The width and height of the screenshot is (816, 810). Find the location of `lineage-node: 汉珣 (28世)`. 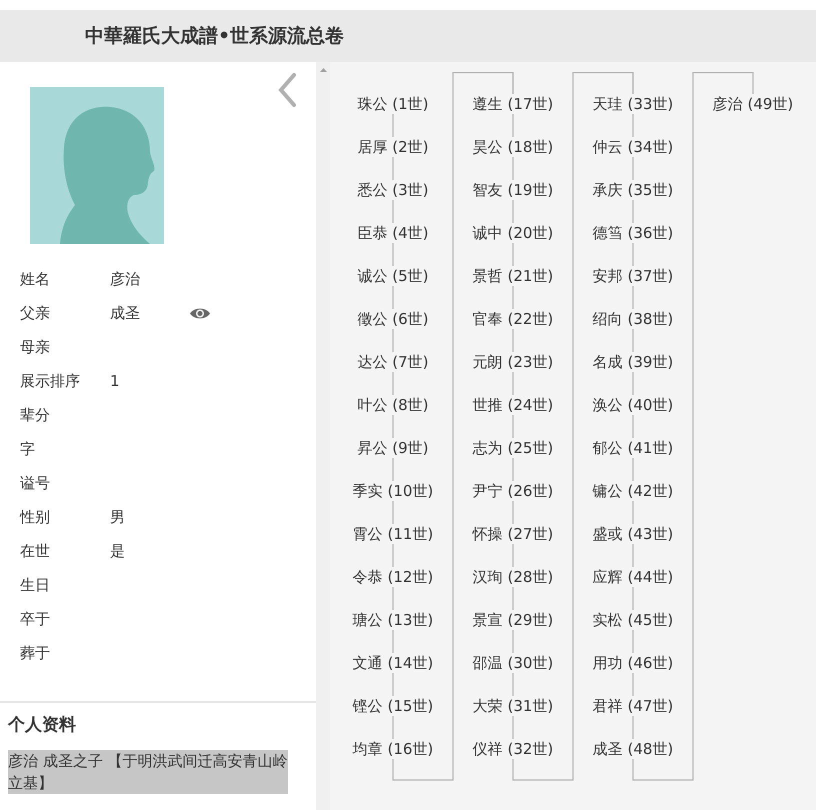

lineage-node: 汉珣 (28世) is located at coordinates (513, 576).